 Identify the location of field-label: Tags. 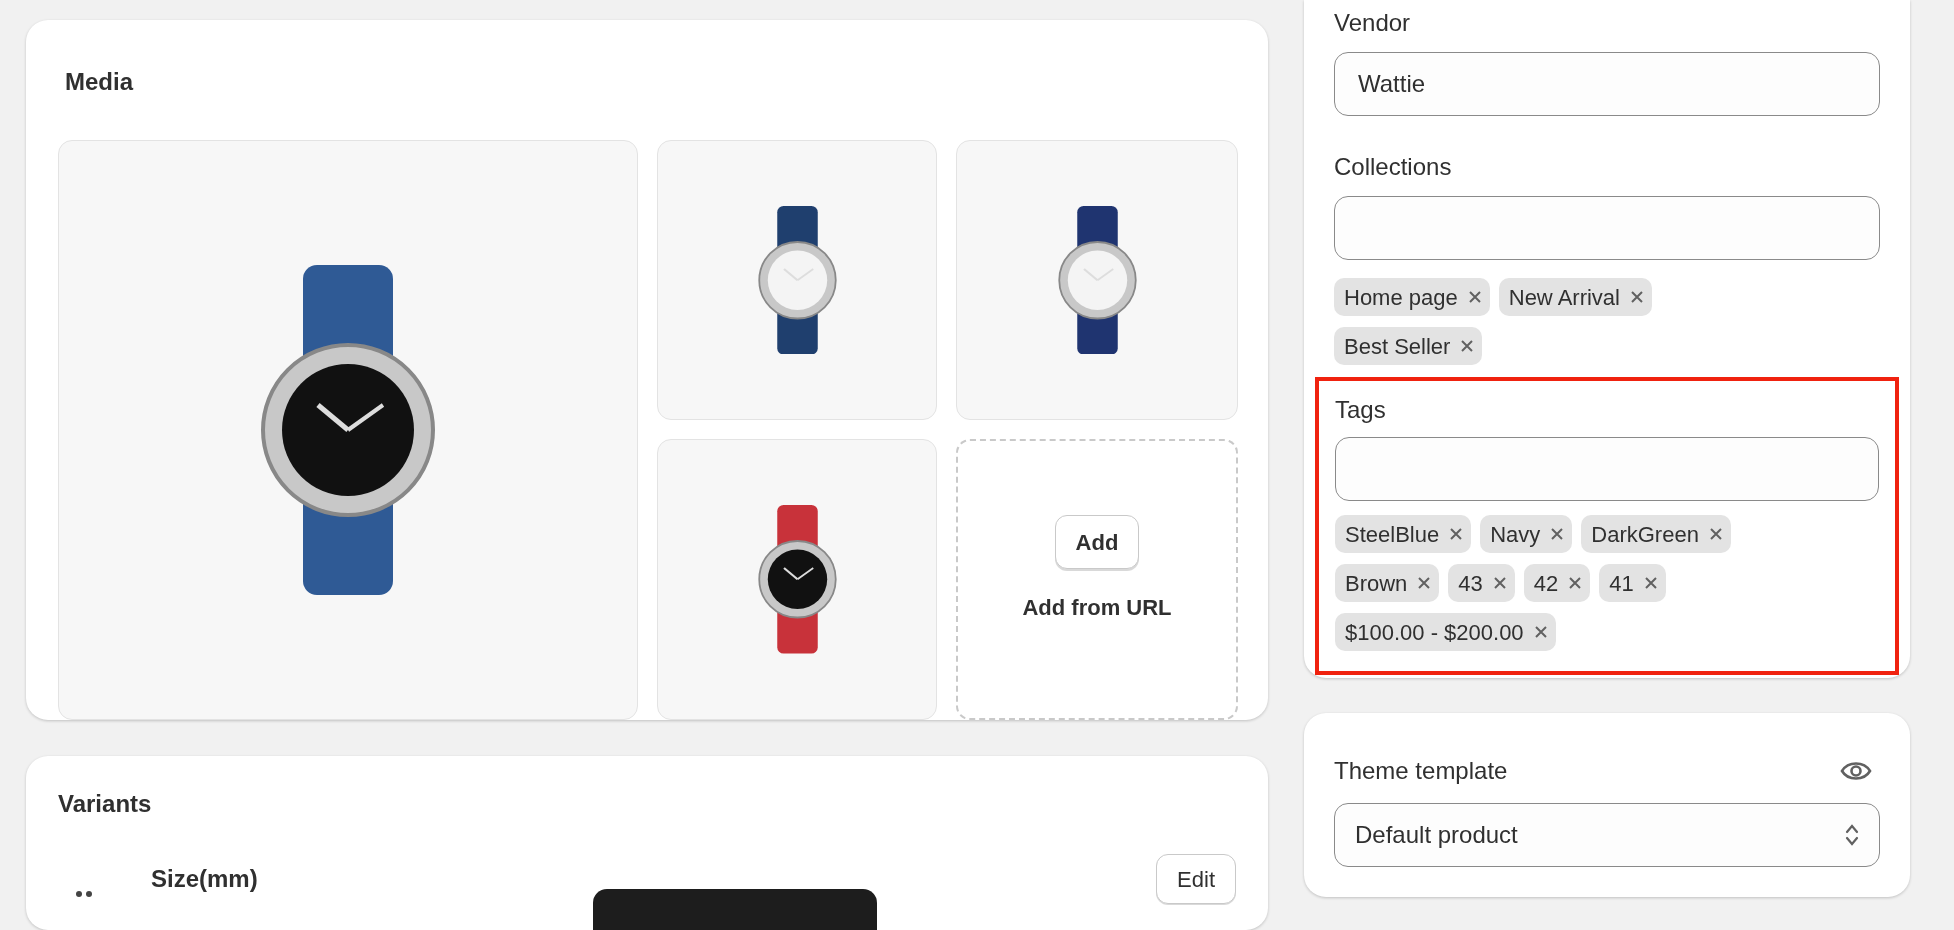
(1361, 410).